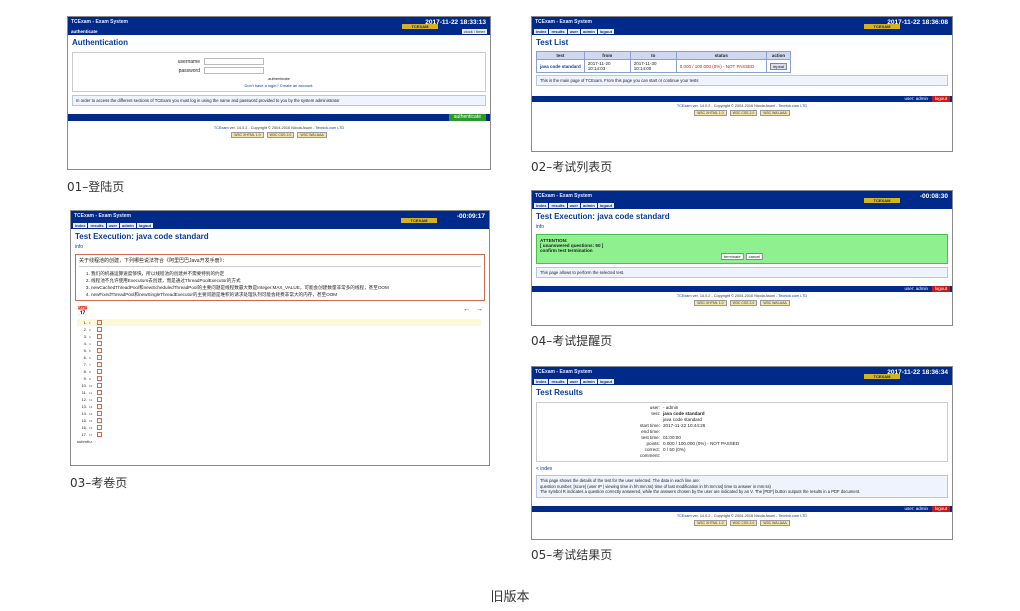 This screenshot has height=611, width=1020. What do you see at coordinates (283, 413) in the screenshot?
I see `question-row: 14. 14` at bounding box center [283, 413].